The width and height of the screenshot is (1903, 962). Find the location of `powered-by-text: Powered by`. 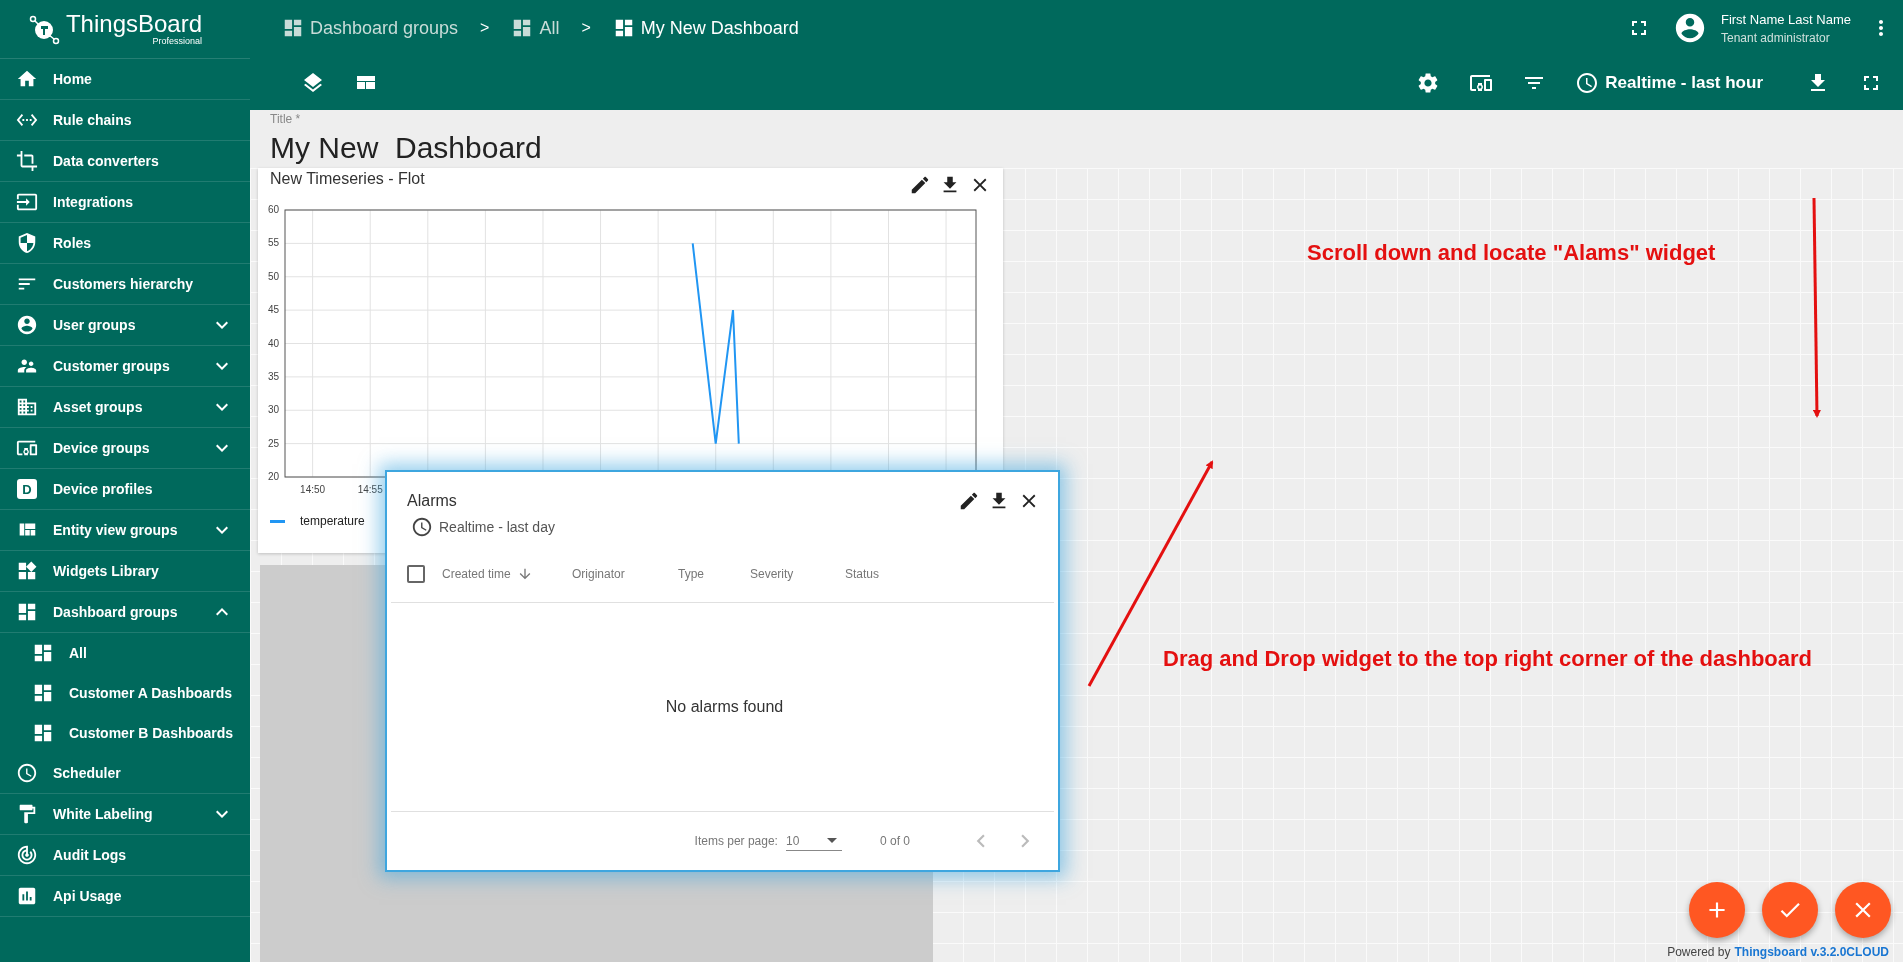

powered-by-text: Powered by is located at coordinates (1699, 952).